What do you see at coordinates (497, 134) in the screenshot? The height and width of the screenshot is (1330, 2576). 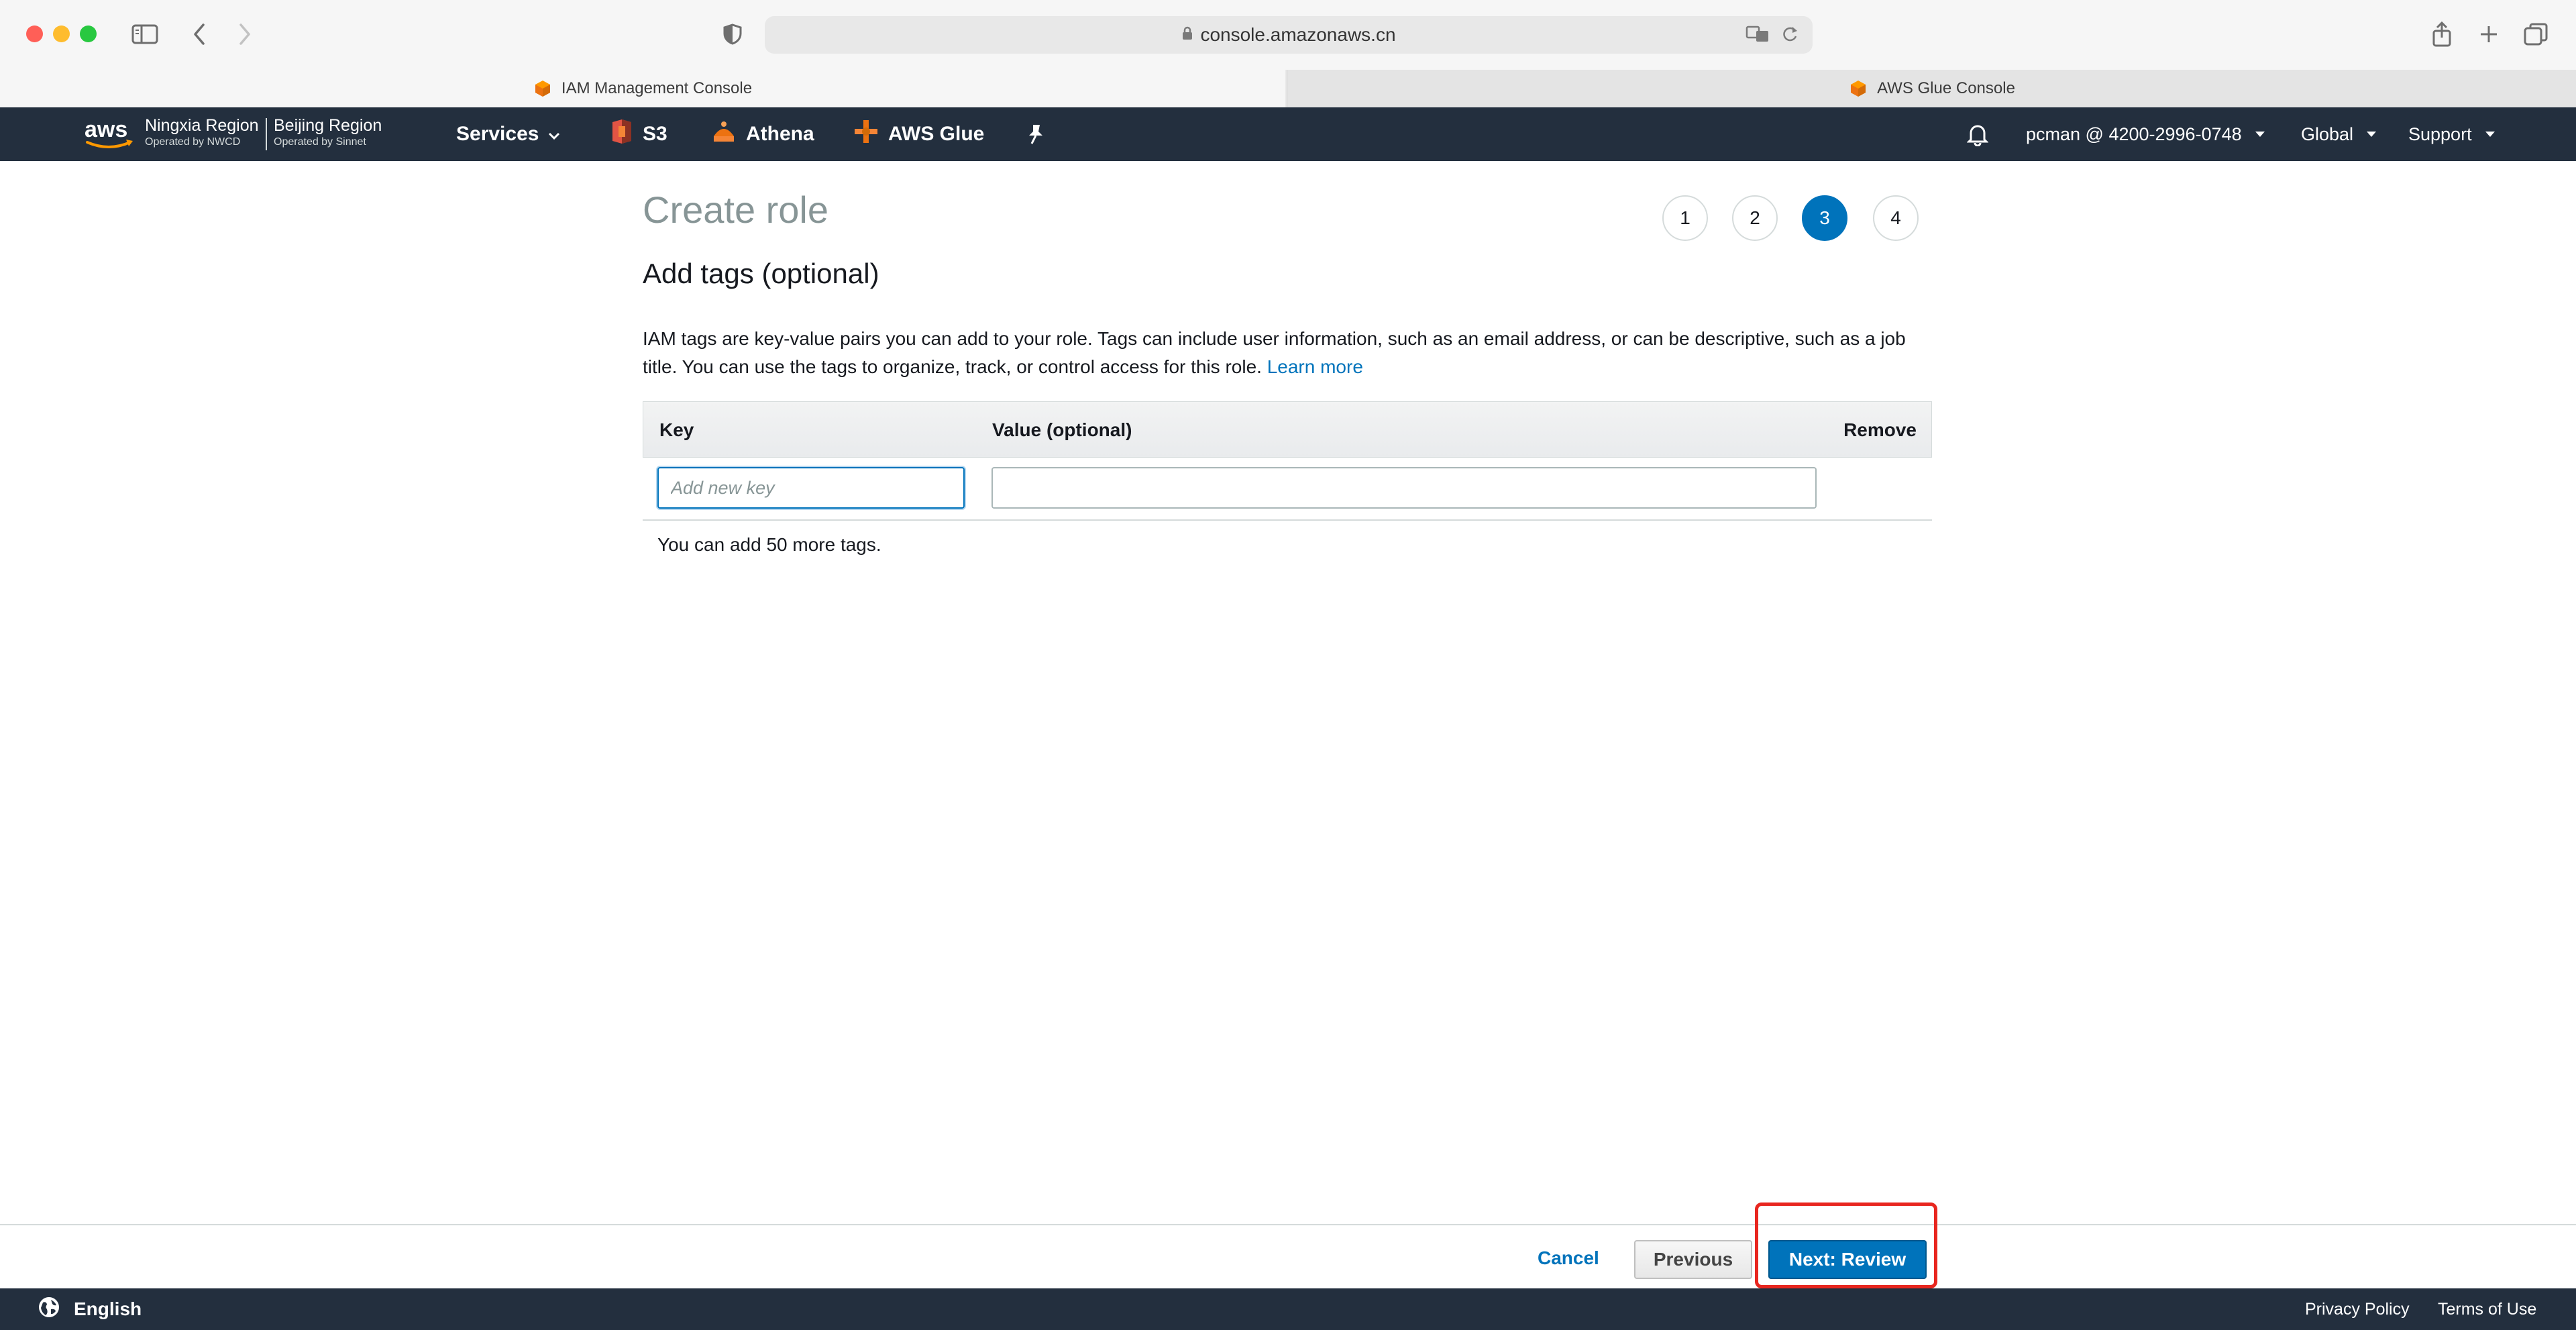 I see `services-label: Services` at bounding box center [497, 134].